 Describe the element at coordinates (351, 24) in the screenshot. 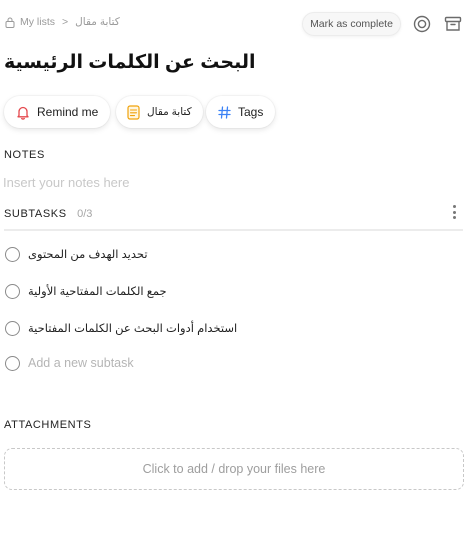

I see `mark-complete-button: Mark as complete` at that location.